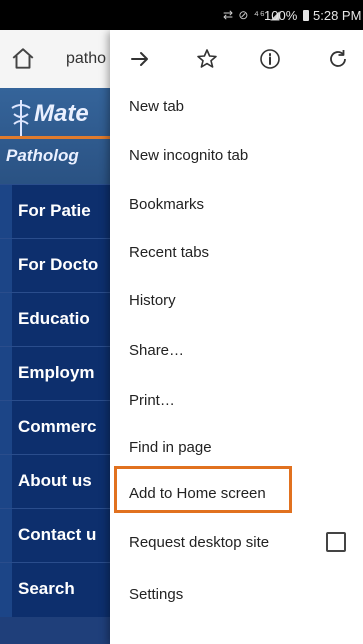  What do you see at coordinates (42, 155) in the screenshot?
I see `site-logo-subtext: Patholog` at bounding box center [42, 155].